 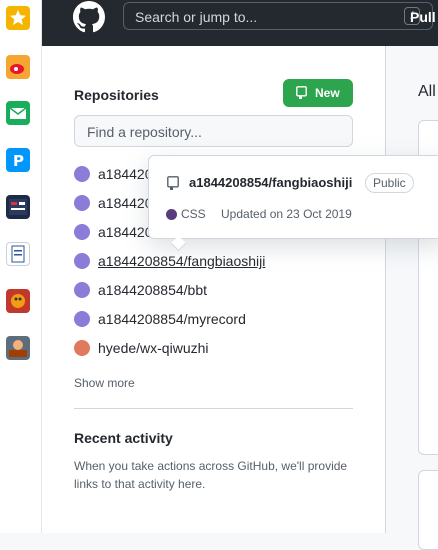 I want to click on show-more-link: Show more, so click(x=104, y=383).